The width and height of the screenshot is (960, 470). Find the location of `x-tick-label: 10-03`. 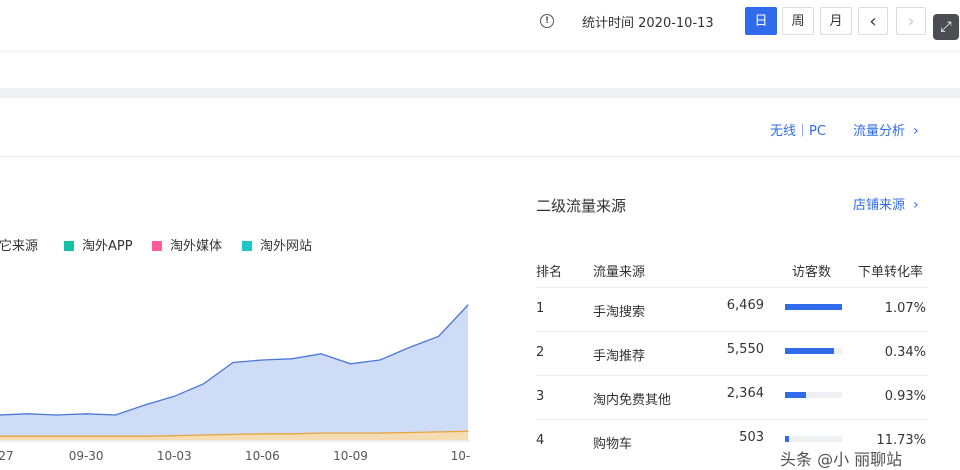

x-tick-label: 10-03 is located at coordinates (174, 456).